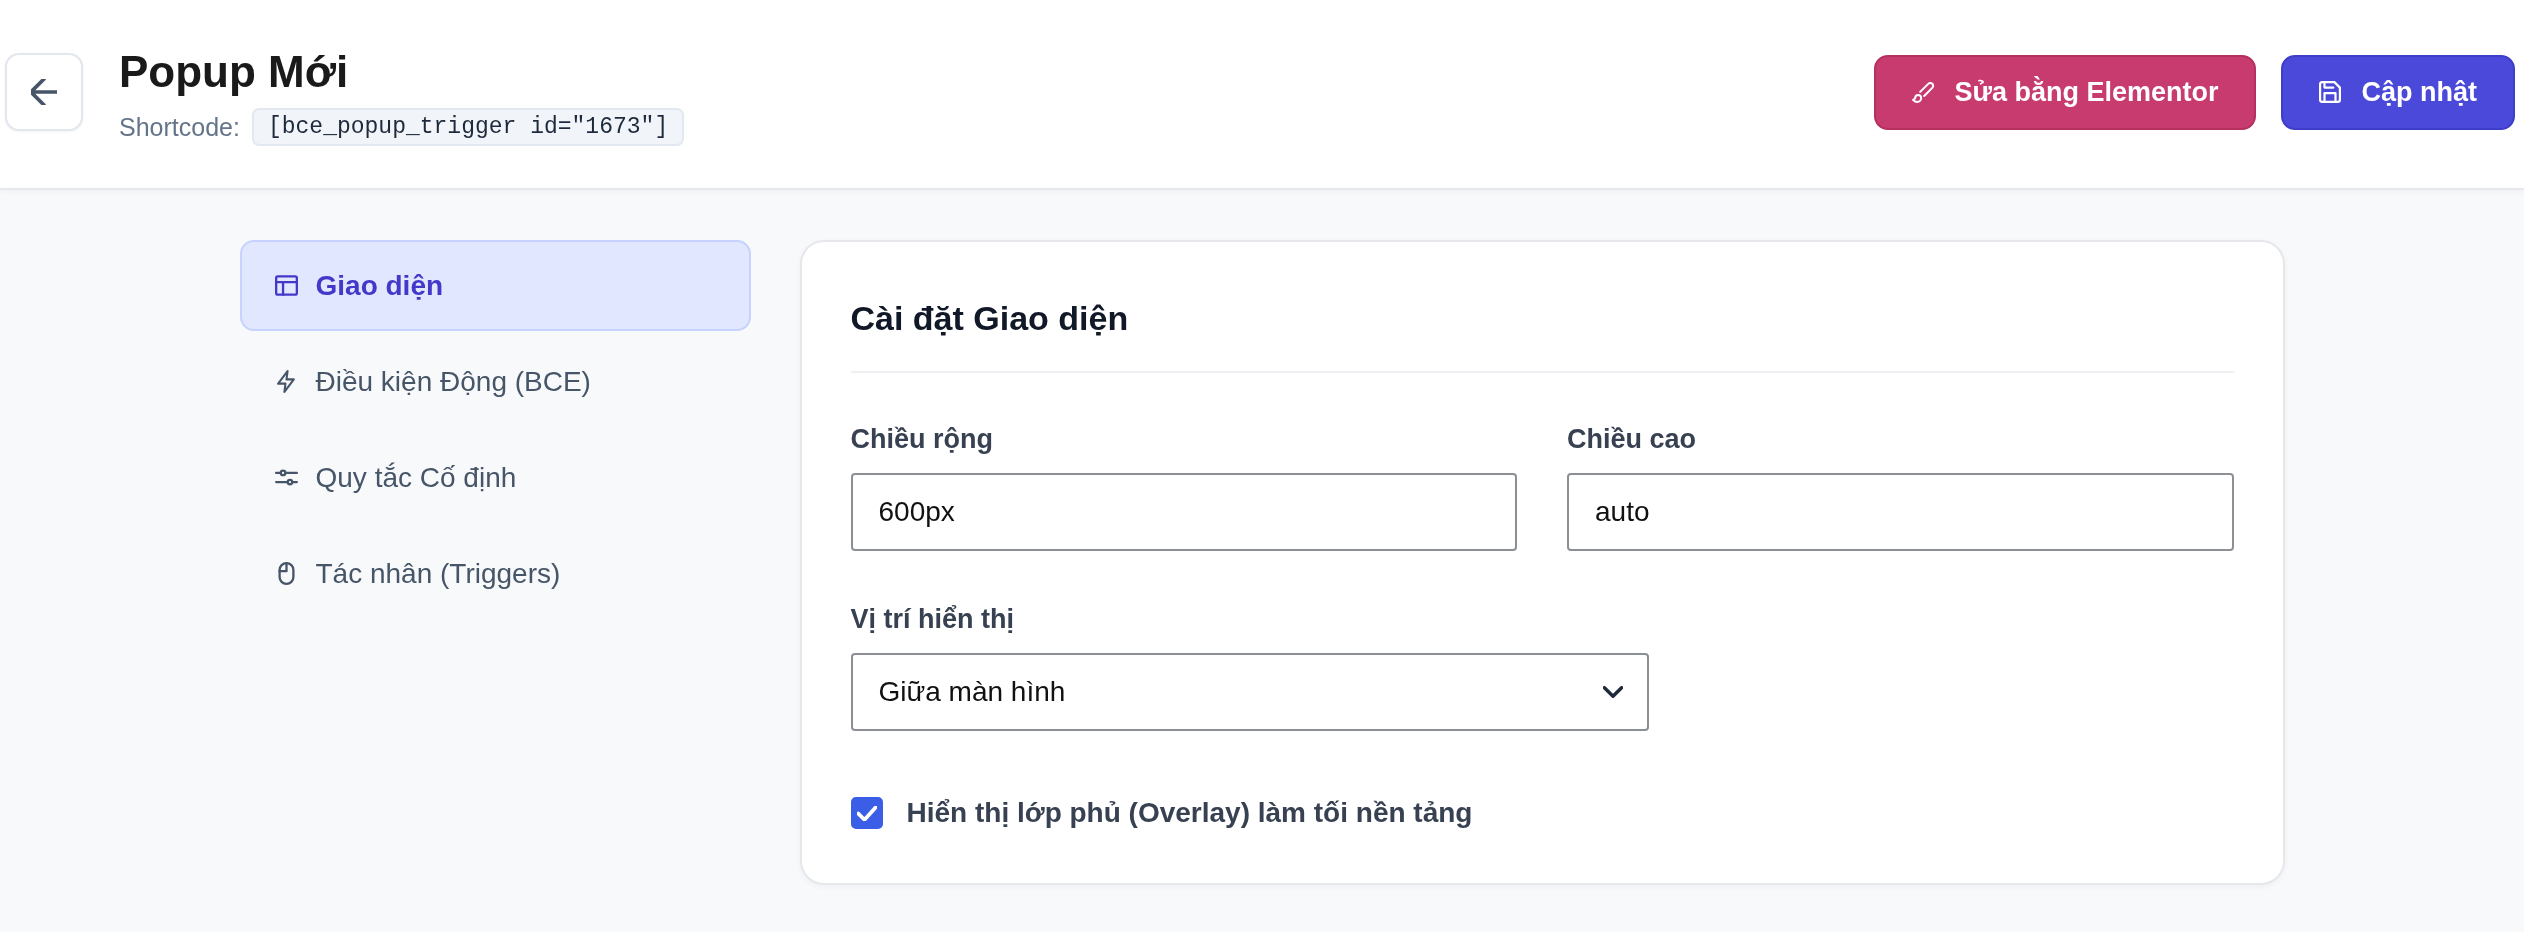 The height and width of the screenshot is (932, 2524). Describe the element at coordinates (2330, 92) in the screenshot. I see `save-icon` at that location.